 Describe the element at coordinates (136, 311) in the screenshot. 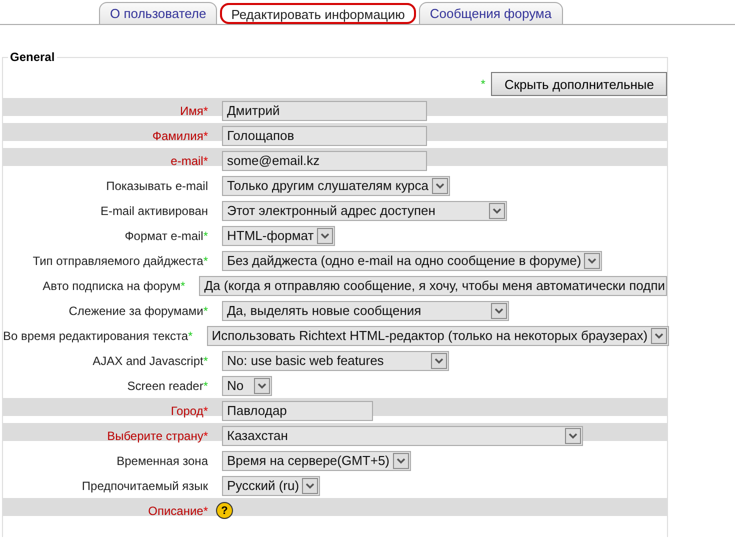

I see `field-label: Слежение за форумами` at that location.